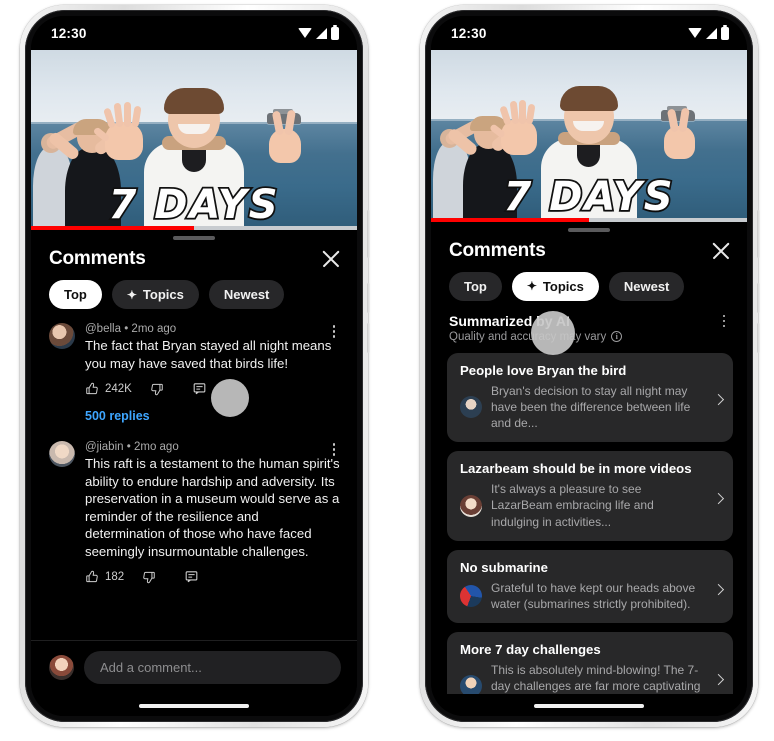 This screenshot has height=741, width=774. I want to click on ai-disclaimer-text: Quality and accuracy may vary, so click(528, 336).